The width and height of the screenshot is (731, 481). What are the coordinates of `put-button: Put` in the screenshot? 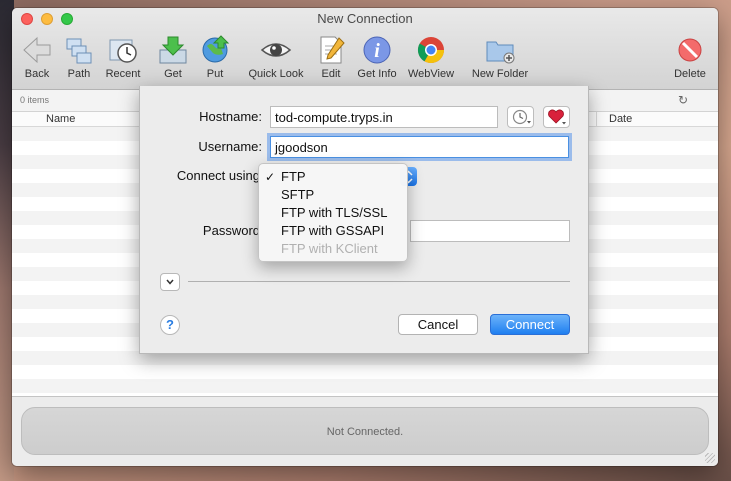 It's located at (215, 57).